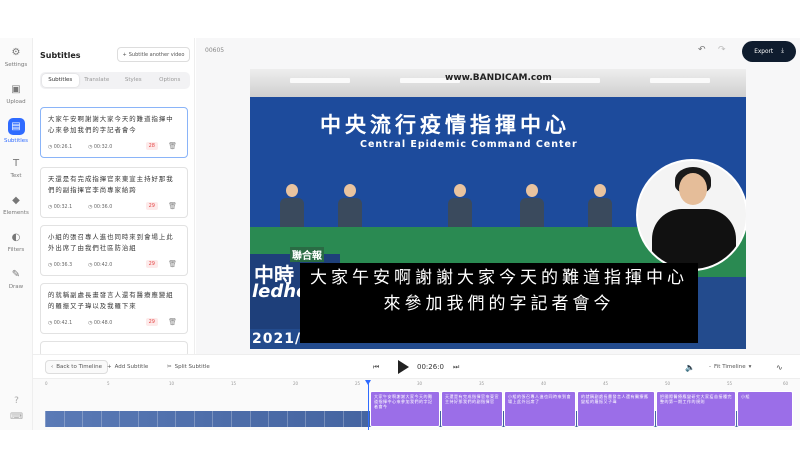 The width and height of the screenshot is (800, 468). Describe the element at coordinates (786, 383) in the screenshot. I see `tick-label: 60` at that location.